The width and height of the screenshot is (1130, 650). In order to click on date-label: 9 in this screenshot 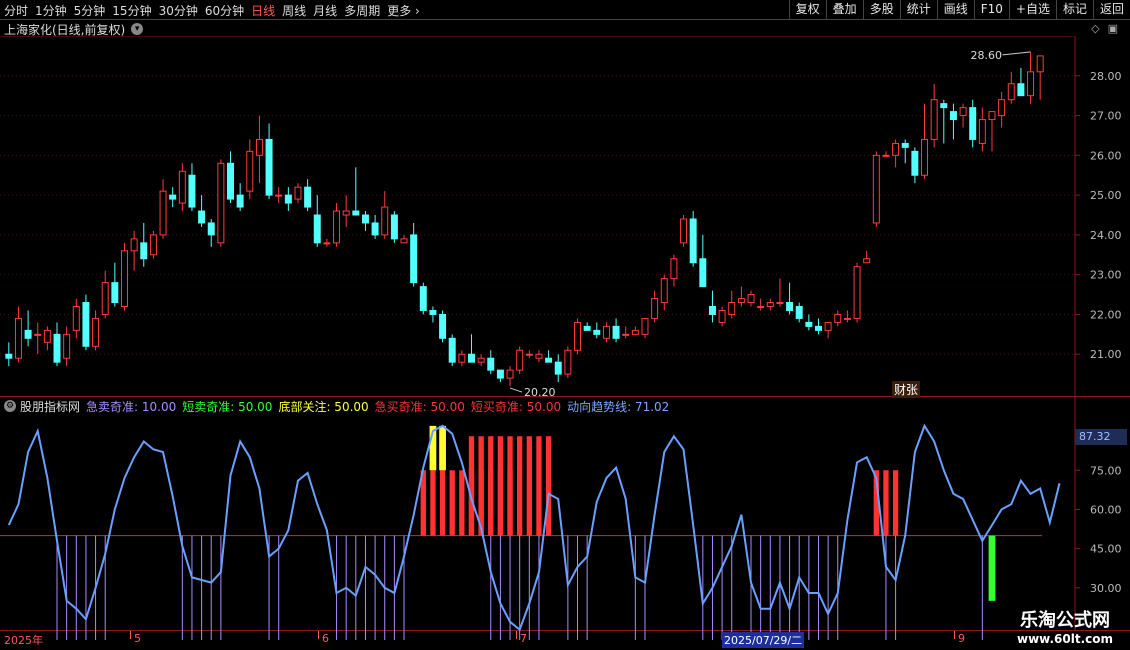, I will do `click(961, 638)`.